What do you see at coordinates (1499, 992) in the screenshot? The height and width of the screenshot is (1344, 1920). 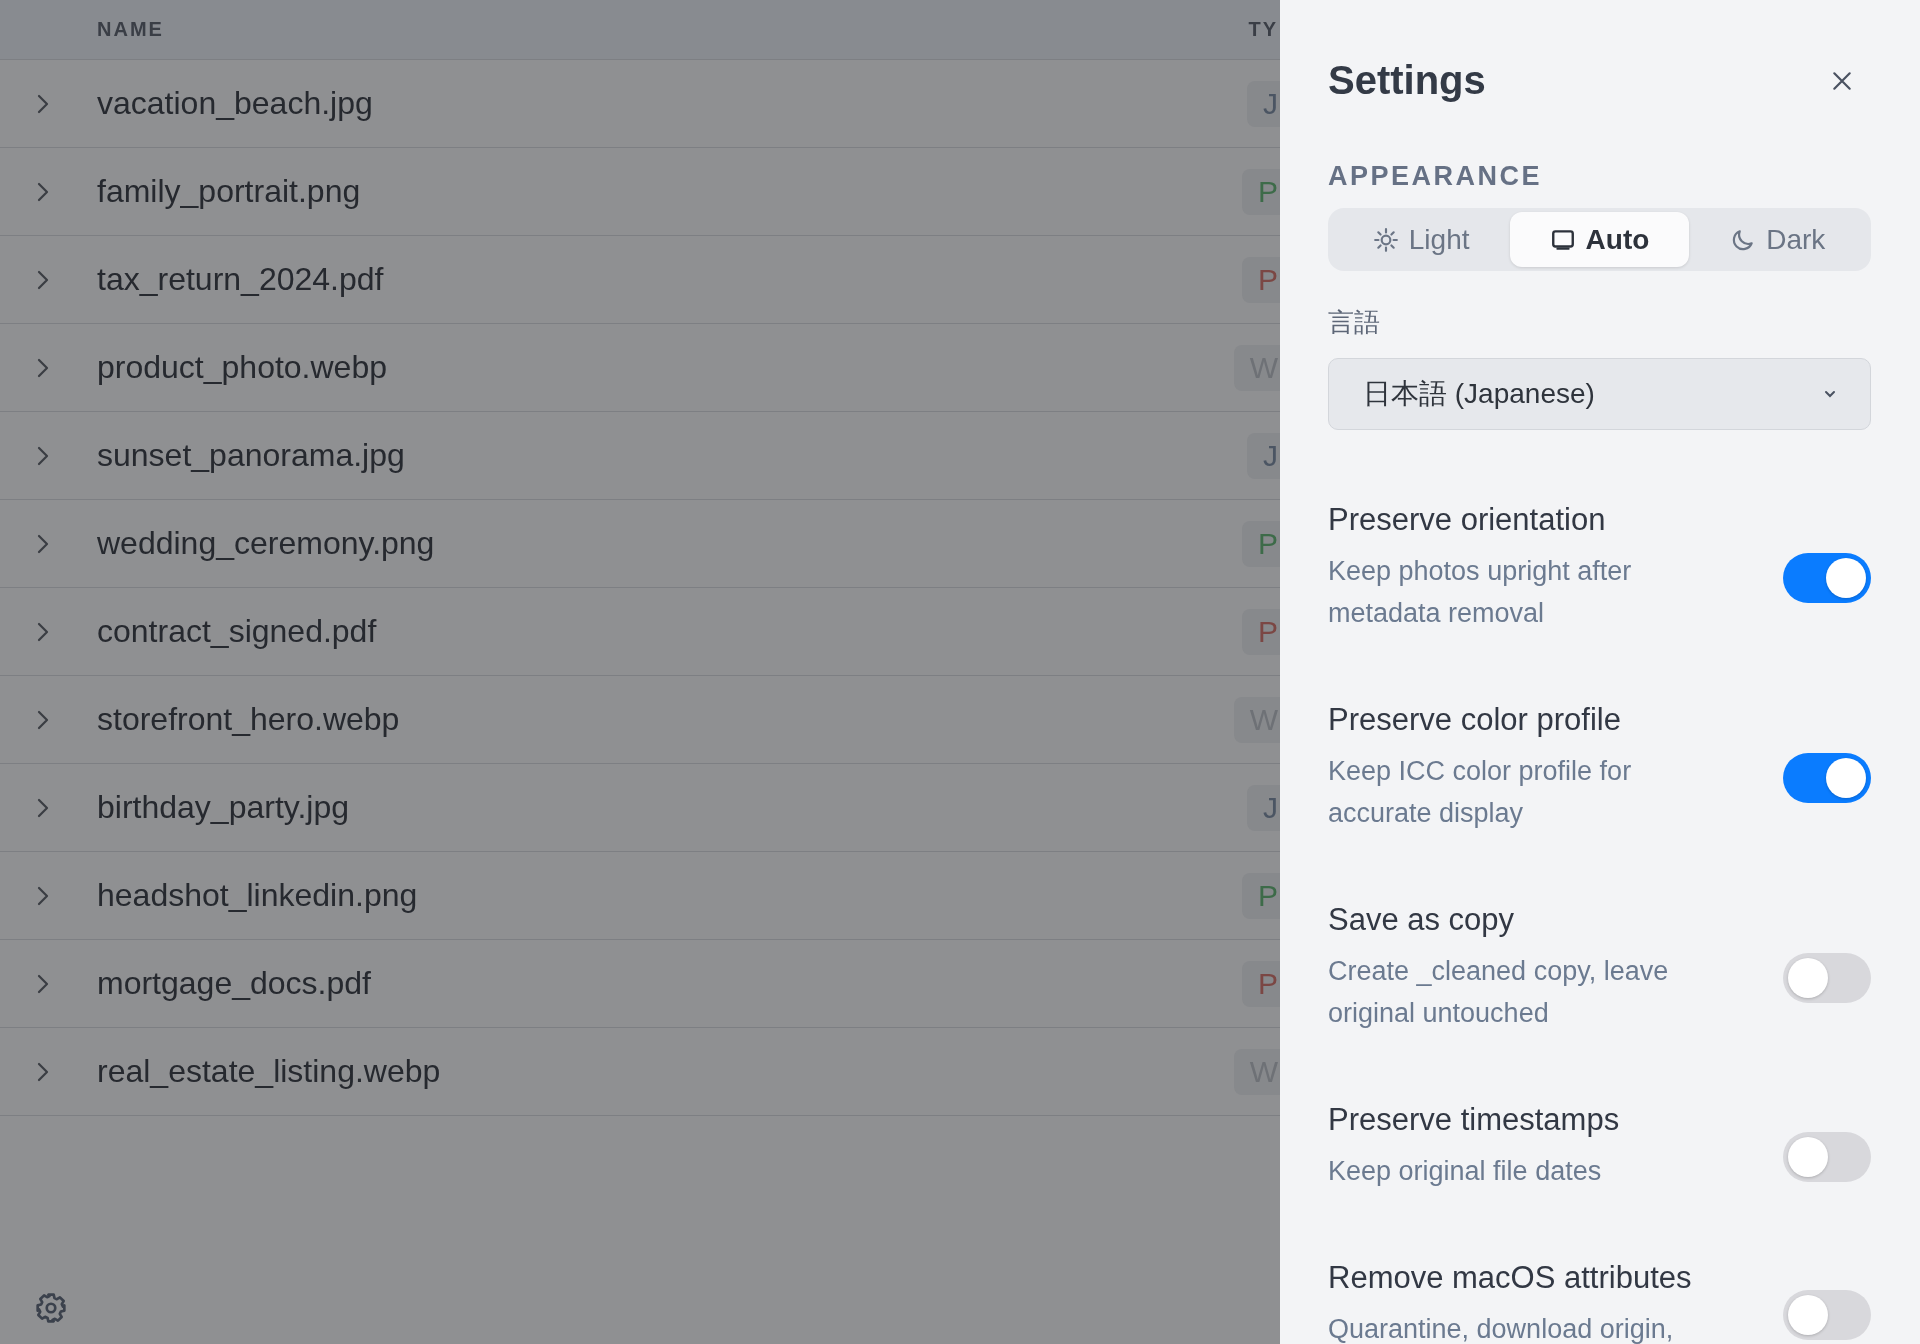 I see `option-description: Create _cleaned copy, leave original untouched` at bounding box center [1499, 992].